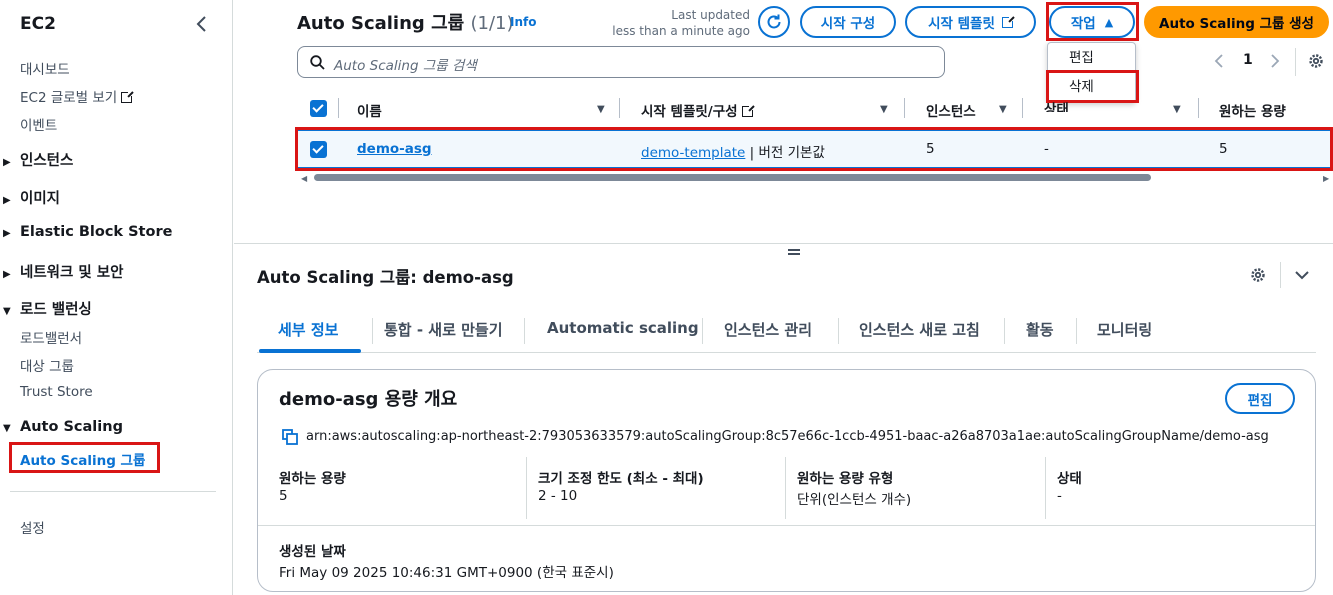 Image resolution: width=1333 pixels, height=595 pixels. Describe the element at coordinates (783, 243) in the screenshot. I see `split-divider` at that location.